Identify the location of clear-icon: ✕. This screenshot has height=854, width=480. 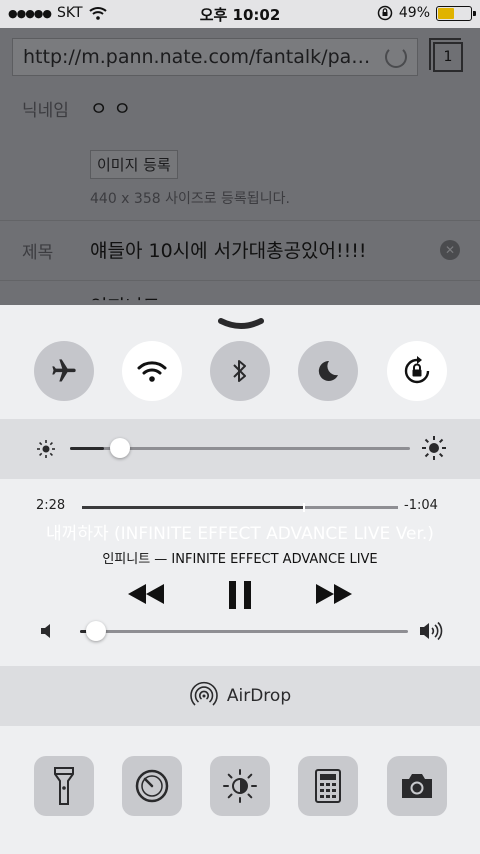
(450, 250).